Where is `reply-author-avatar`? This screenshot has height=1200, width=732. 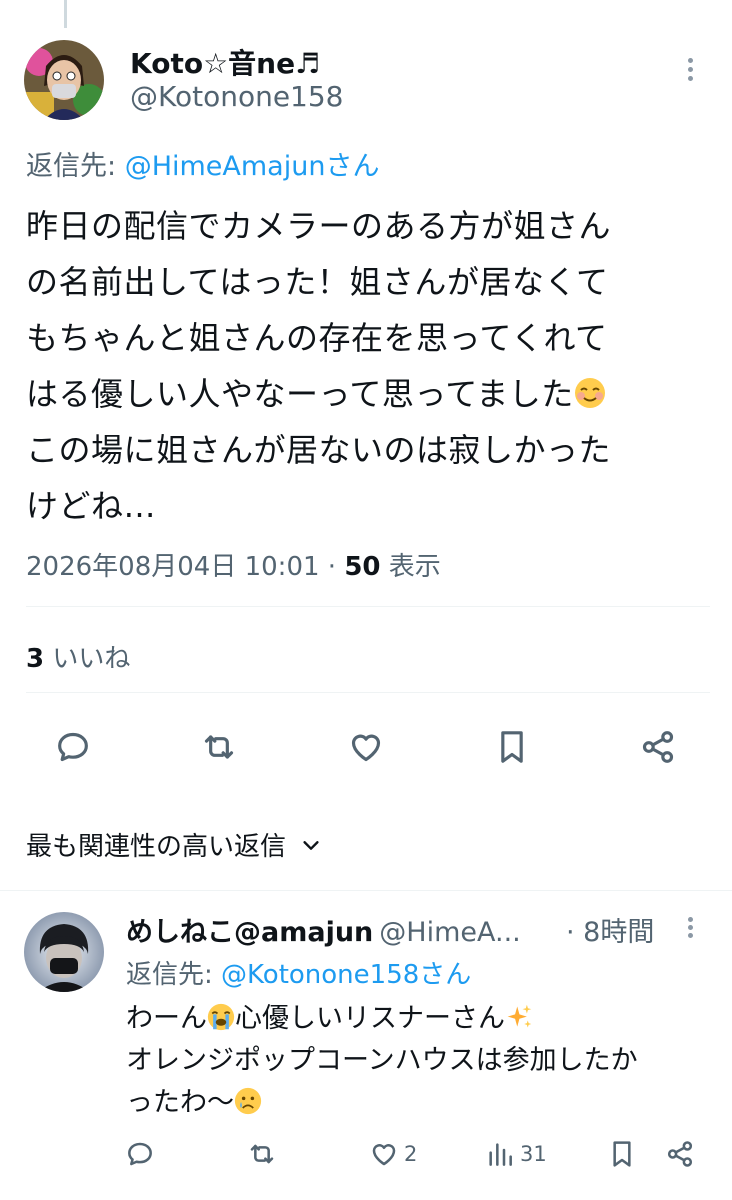 reply-author-avatar is located at coordinates (64, 952).